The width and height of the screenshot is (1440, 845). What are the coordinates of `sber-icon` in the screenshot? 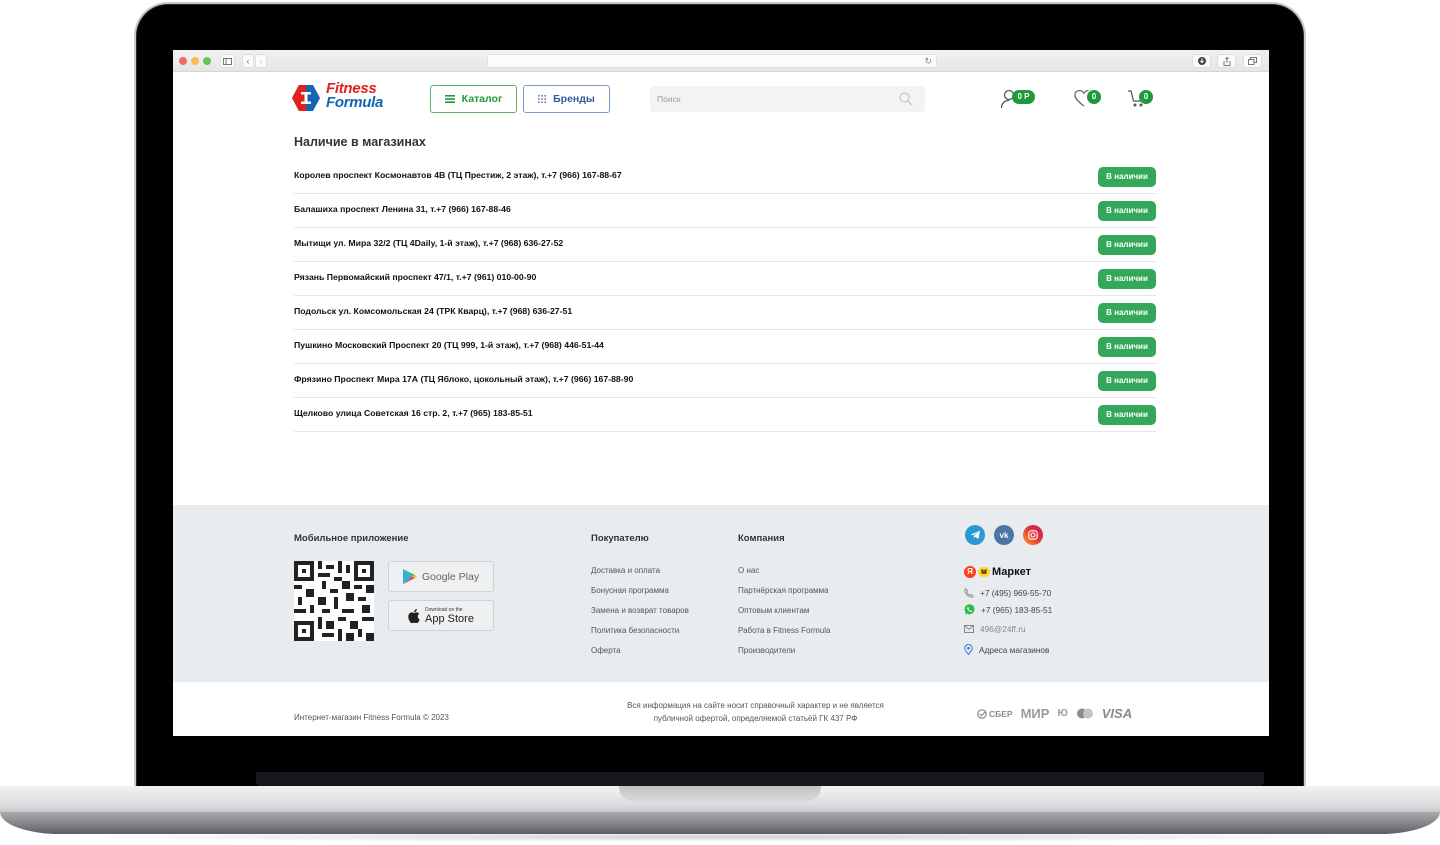 It's located at (982, 713).